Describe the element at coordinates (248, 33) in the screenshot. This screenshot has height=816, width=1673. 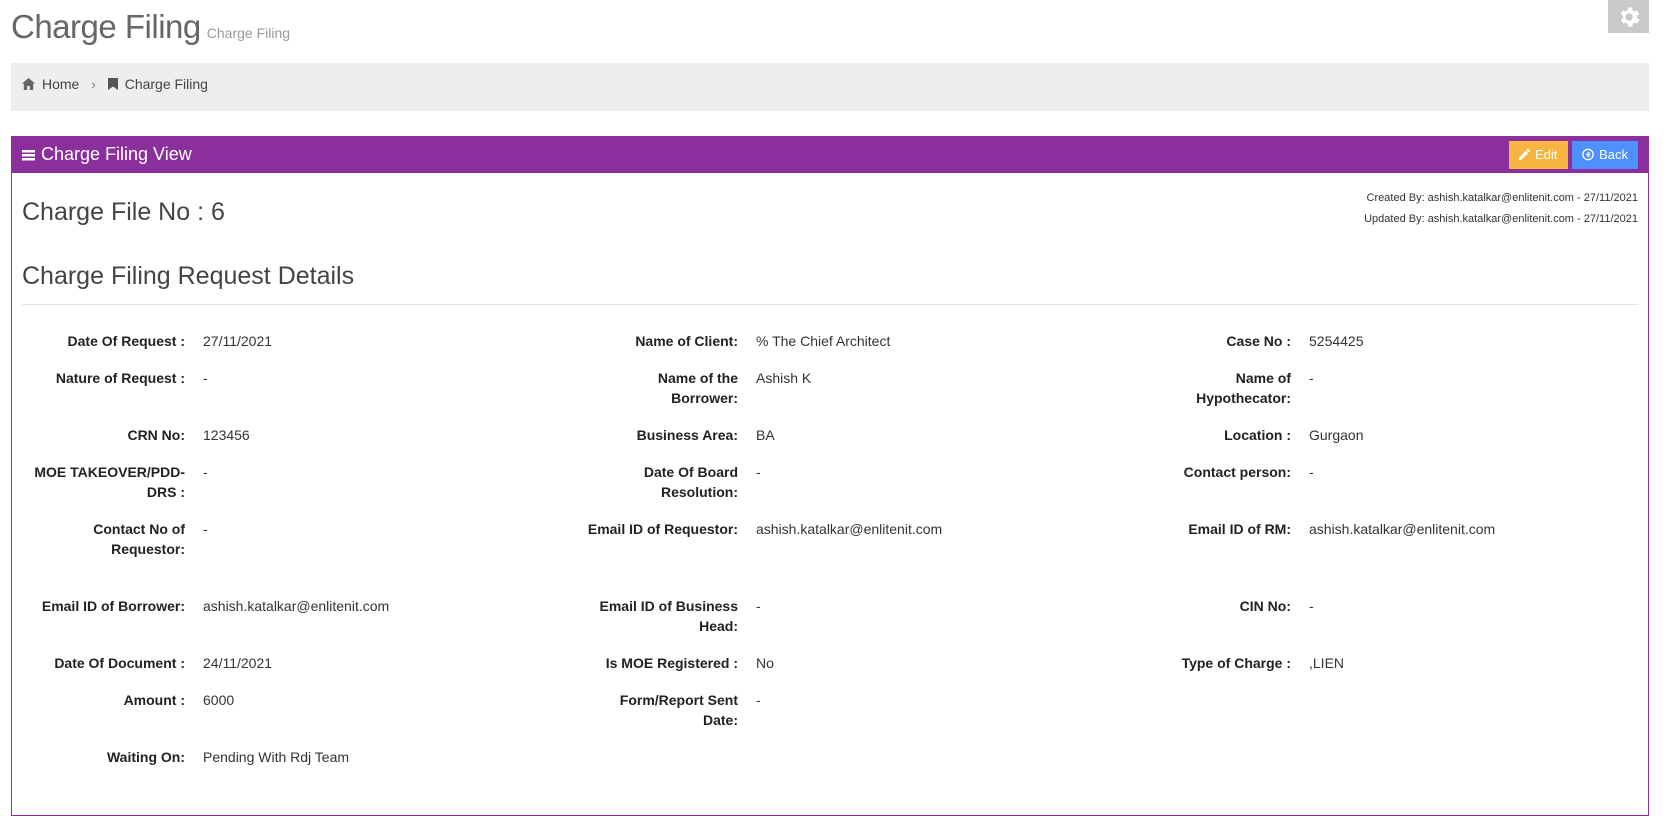
I see `page-subtitle: Charge Filing` at that location.